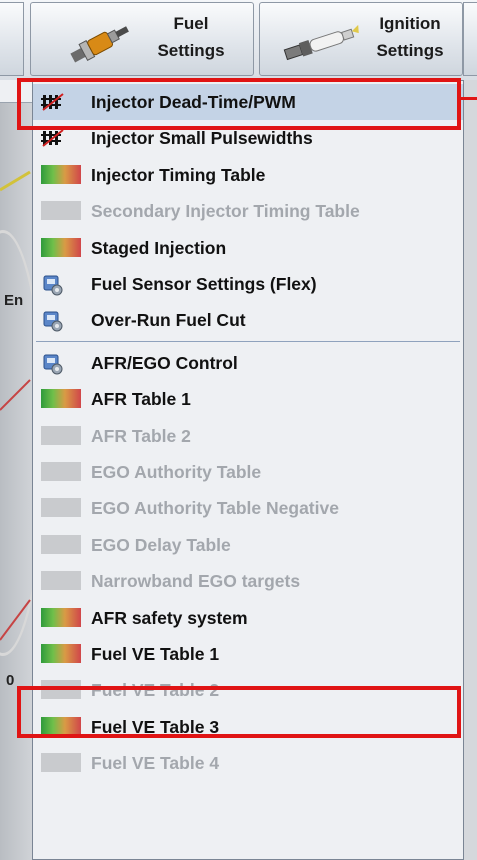 The image size is (477, 860). Describe the element at coordinates (169, 617) in the screenshot. I see `menu-item-label: AFR safety system` at that location.